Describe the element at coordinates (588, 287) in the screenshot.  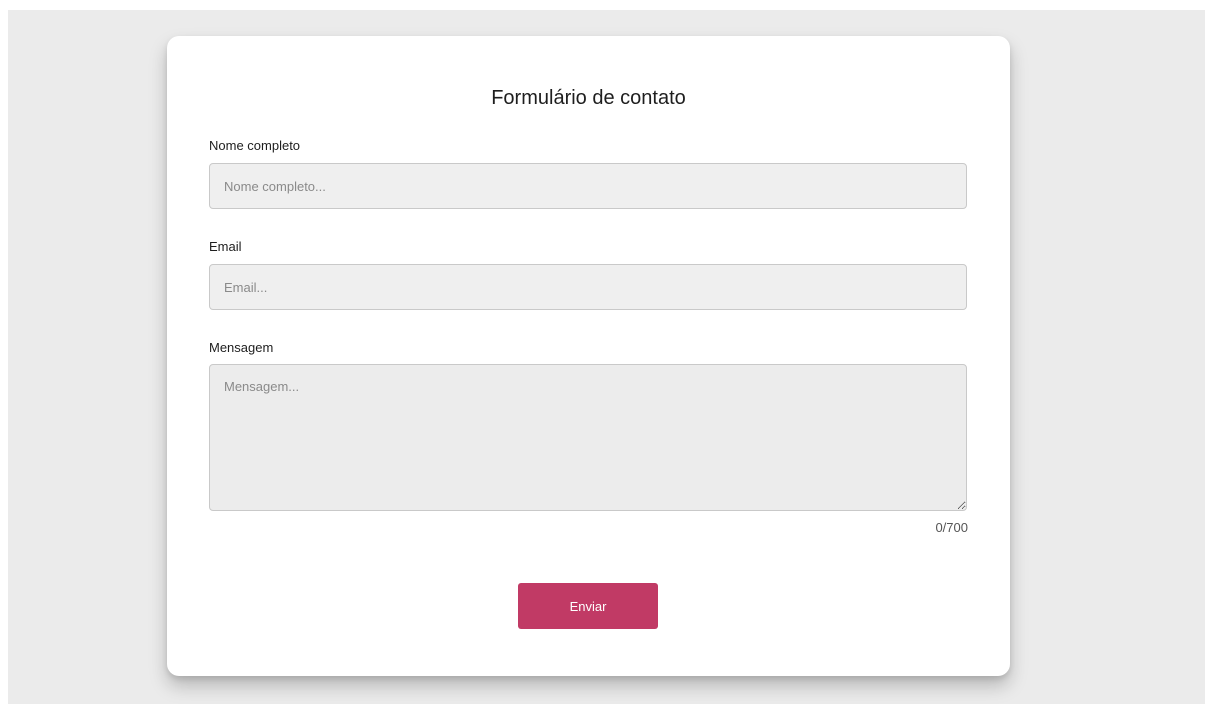
I see `email-input` at that location.